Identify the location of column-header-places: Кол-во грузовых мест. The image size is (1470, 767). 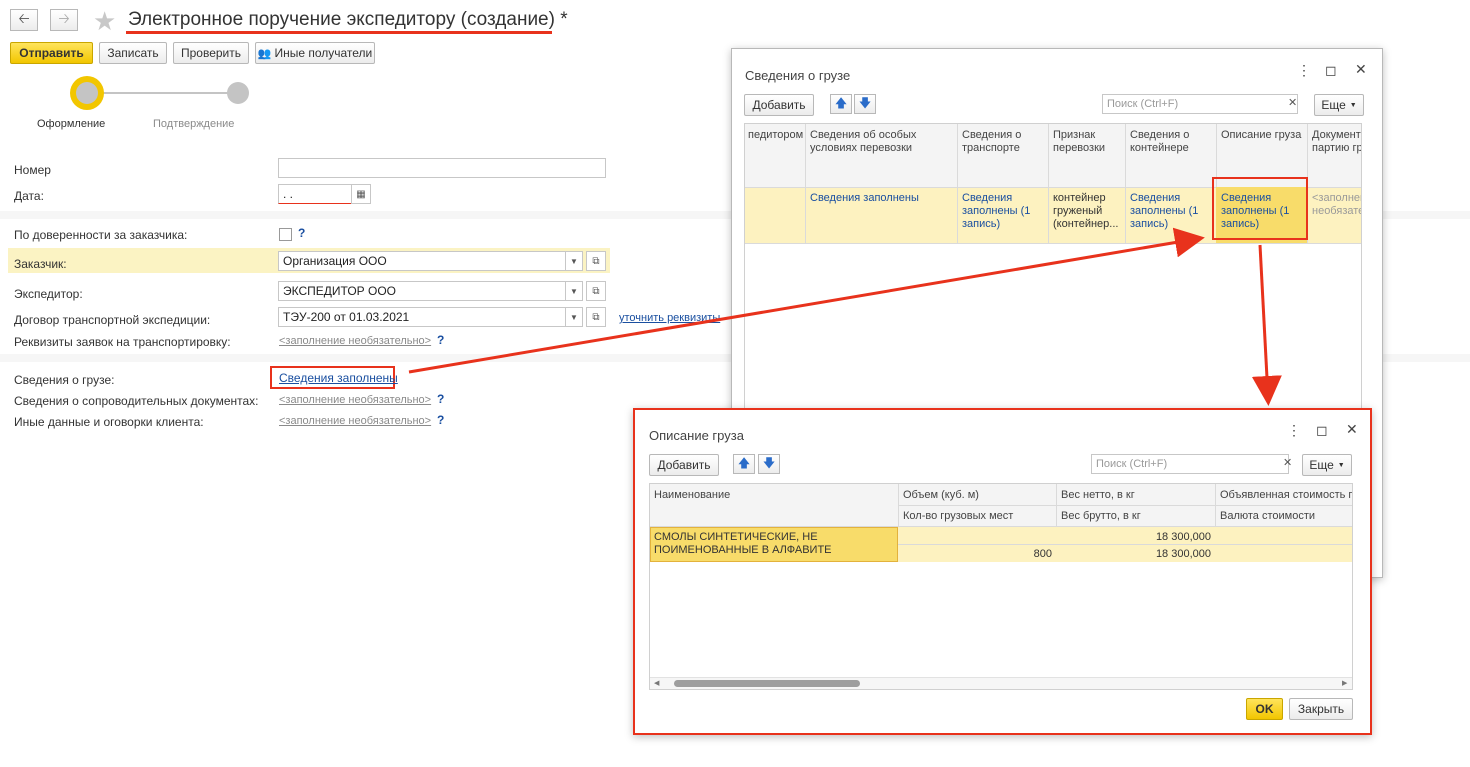
(958, 516).